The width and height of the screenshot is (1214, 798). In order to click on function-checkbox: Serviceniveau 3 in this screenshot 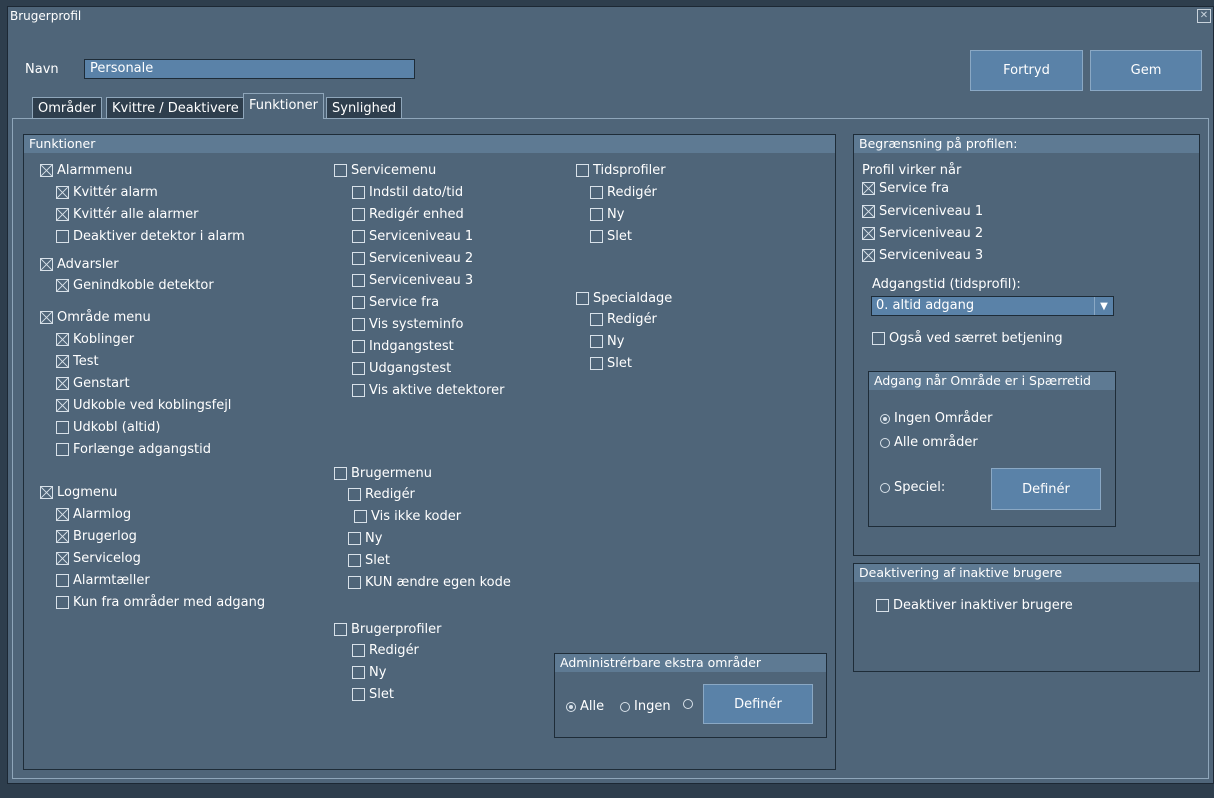, I will do `click(412, 280)`.